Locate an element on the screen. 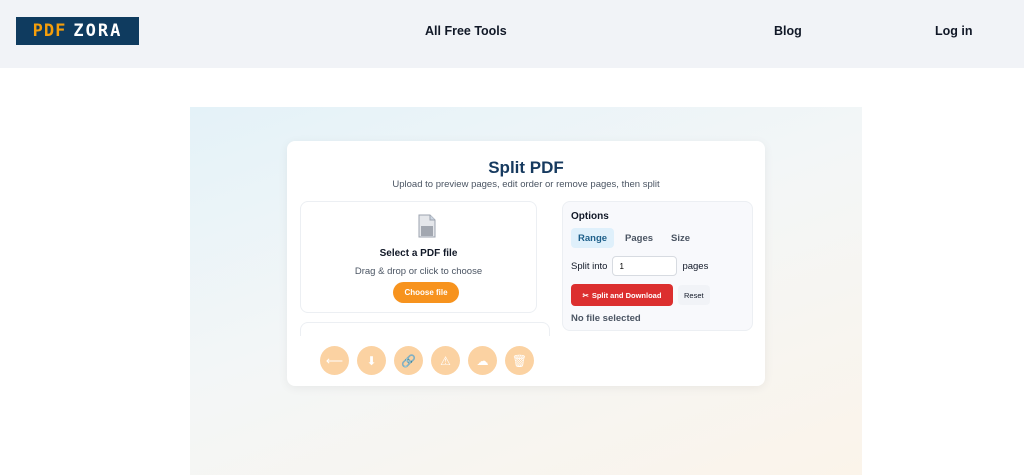 Image resolution: width=1024 pixels, height=475 pixels. pdfzora-logo: PDF ZORA is located at coordinates (77, 31).